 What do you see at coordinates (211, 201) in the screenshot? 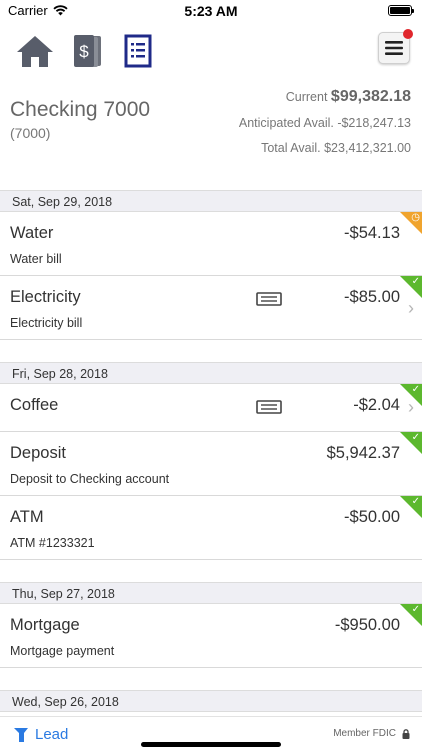
I see `date-header: Sat, Sep 29, 2018` at bounding box center [211, 201].